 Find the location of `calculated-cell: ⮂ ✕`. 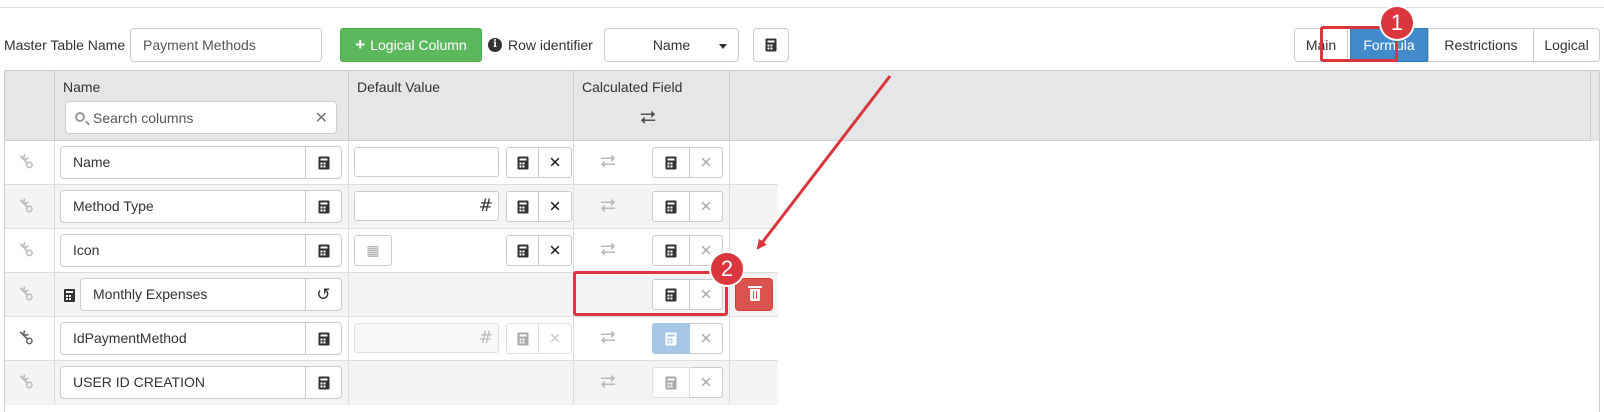

calculated-cell: ⮂ ✕ is located at coordinates (652, 163).